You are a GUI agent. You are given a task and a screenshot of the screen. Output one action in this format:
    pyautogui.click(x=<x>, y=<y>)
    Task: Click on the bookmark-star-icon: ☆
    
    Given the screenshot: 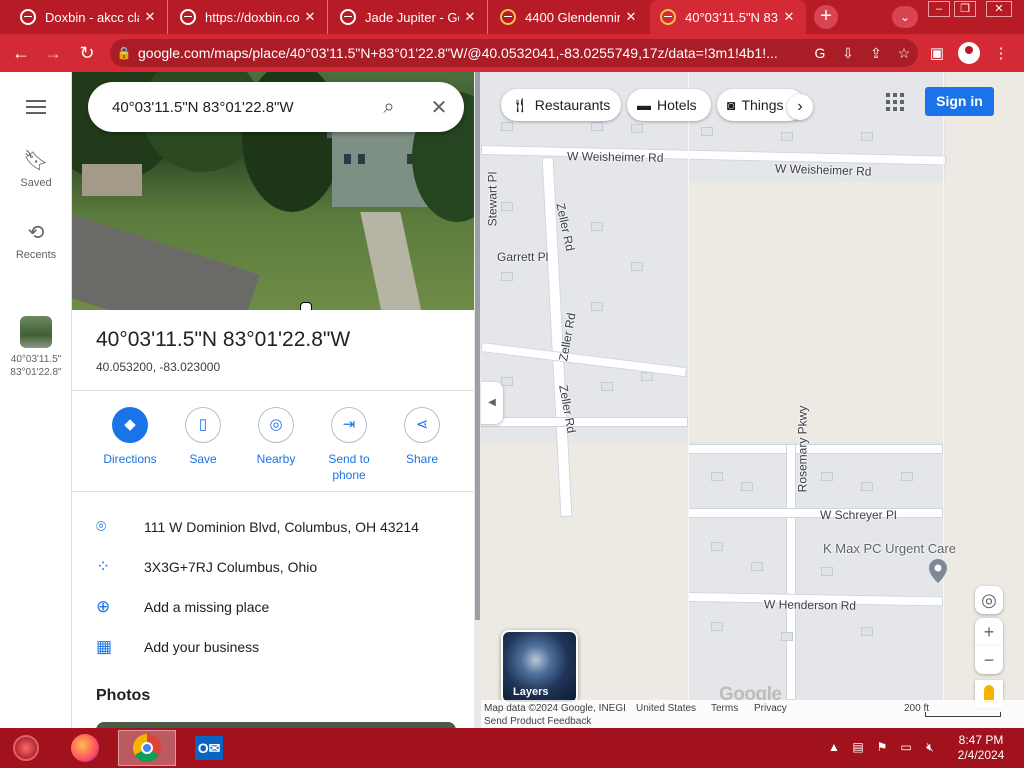 What is the action you would take?
    pyautogui.click(x=904, y=53)
    